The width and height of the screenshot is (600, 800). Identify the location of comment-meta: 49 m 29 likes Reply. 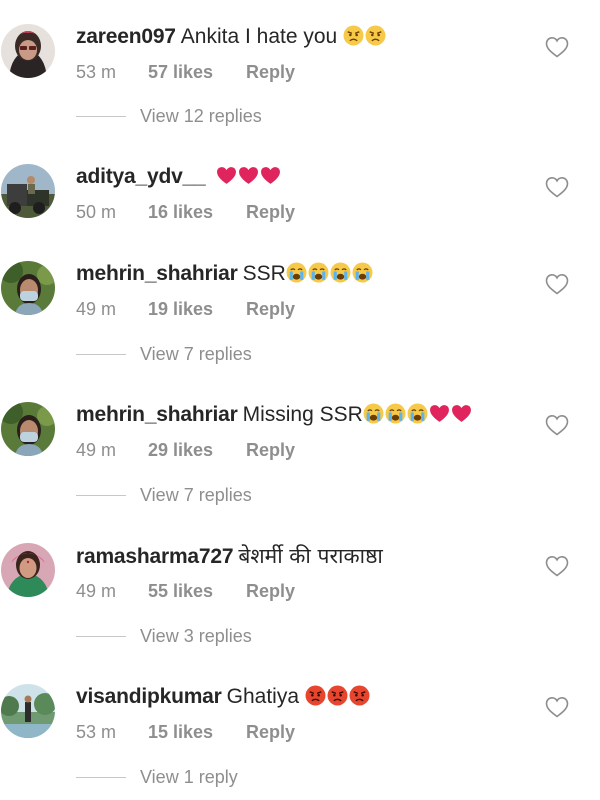
(185, 450).